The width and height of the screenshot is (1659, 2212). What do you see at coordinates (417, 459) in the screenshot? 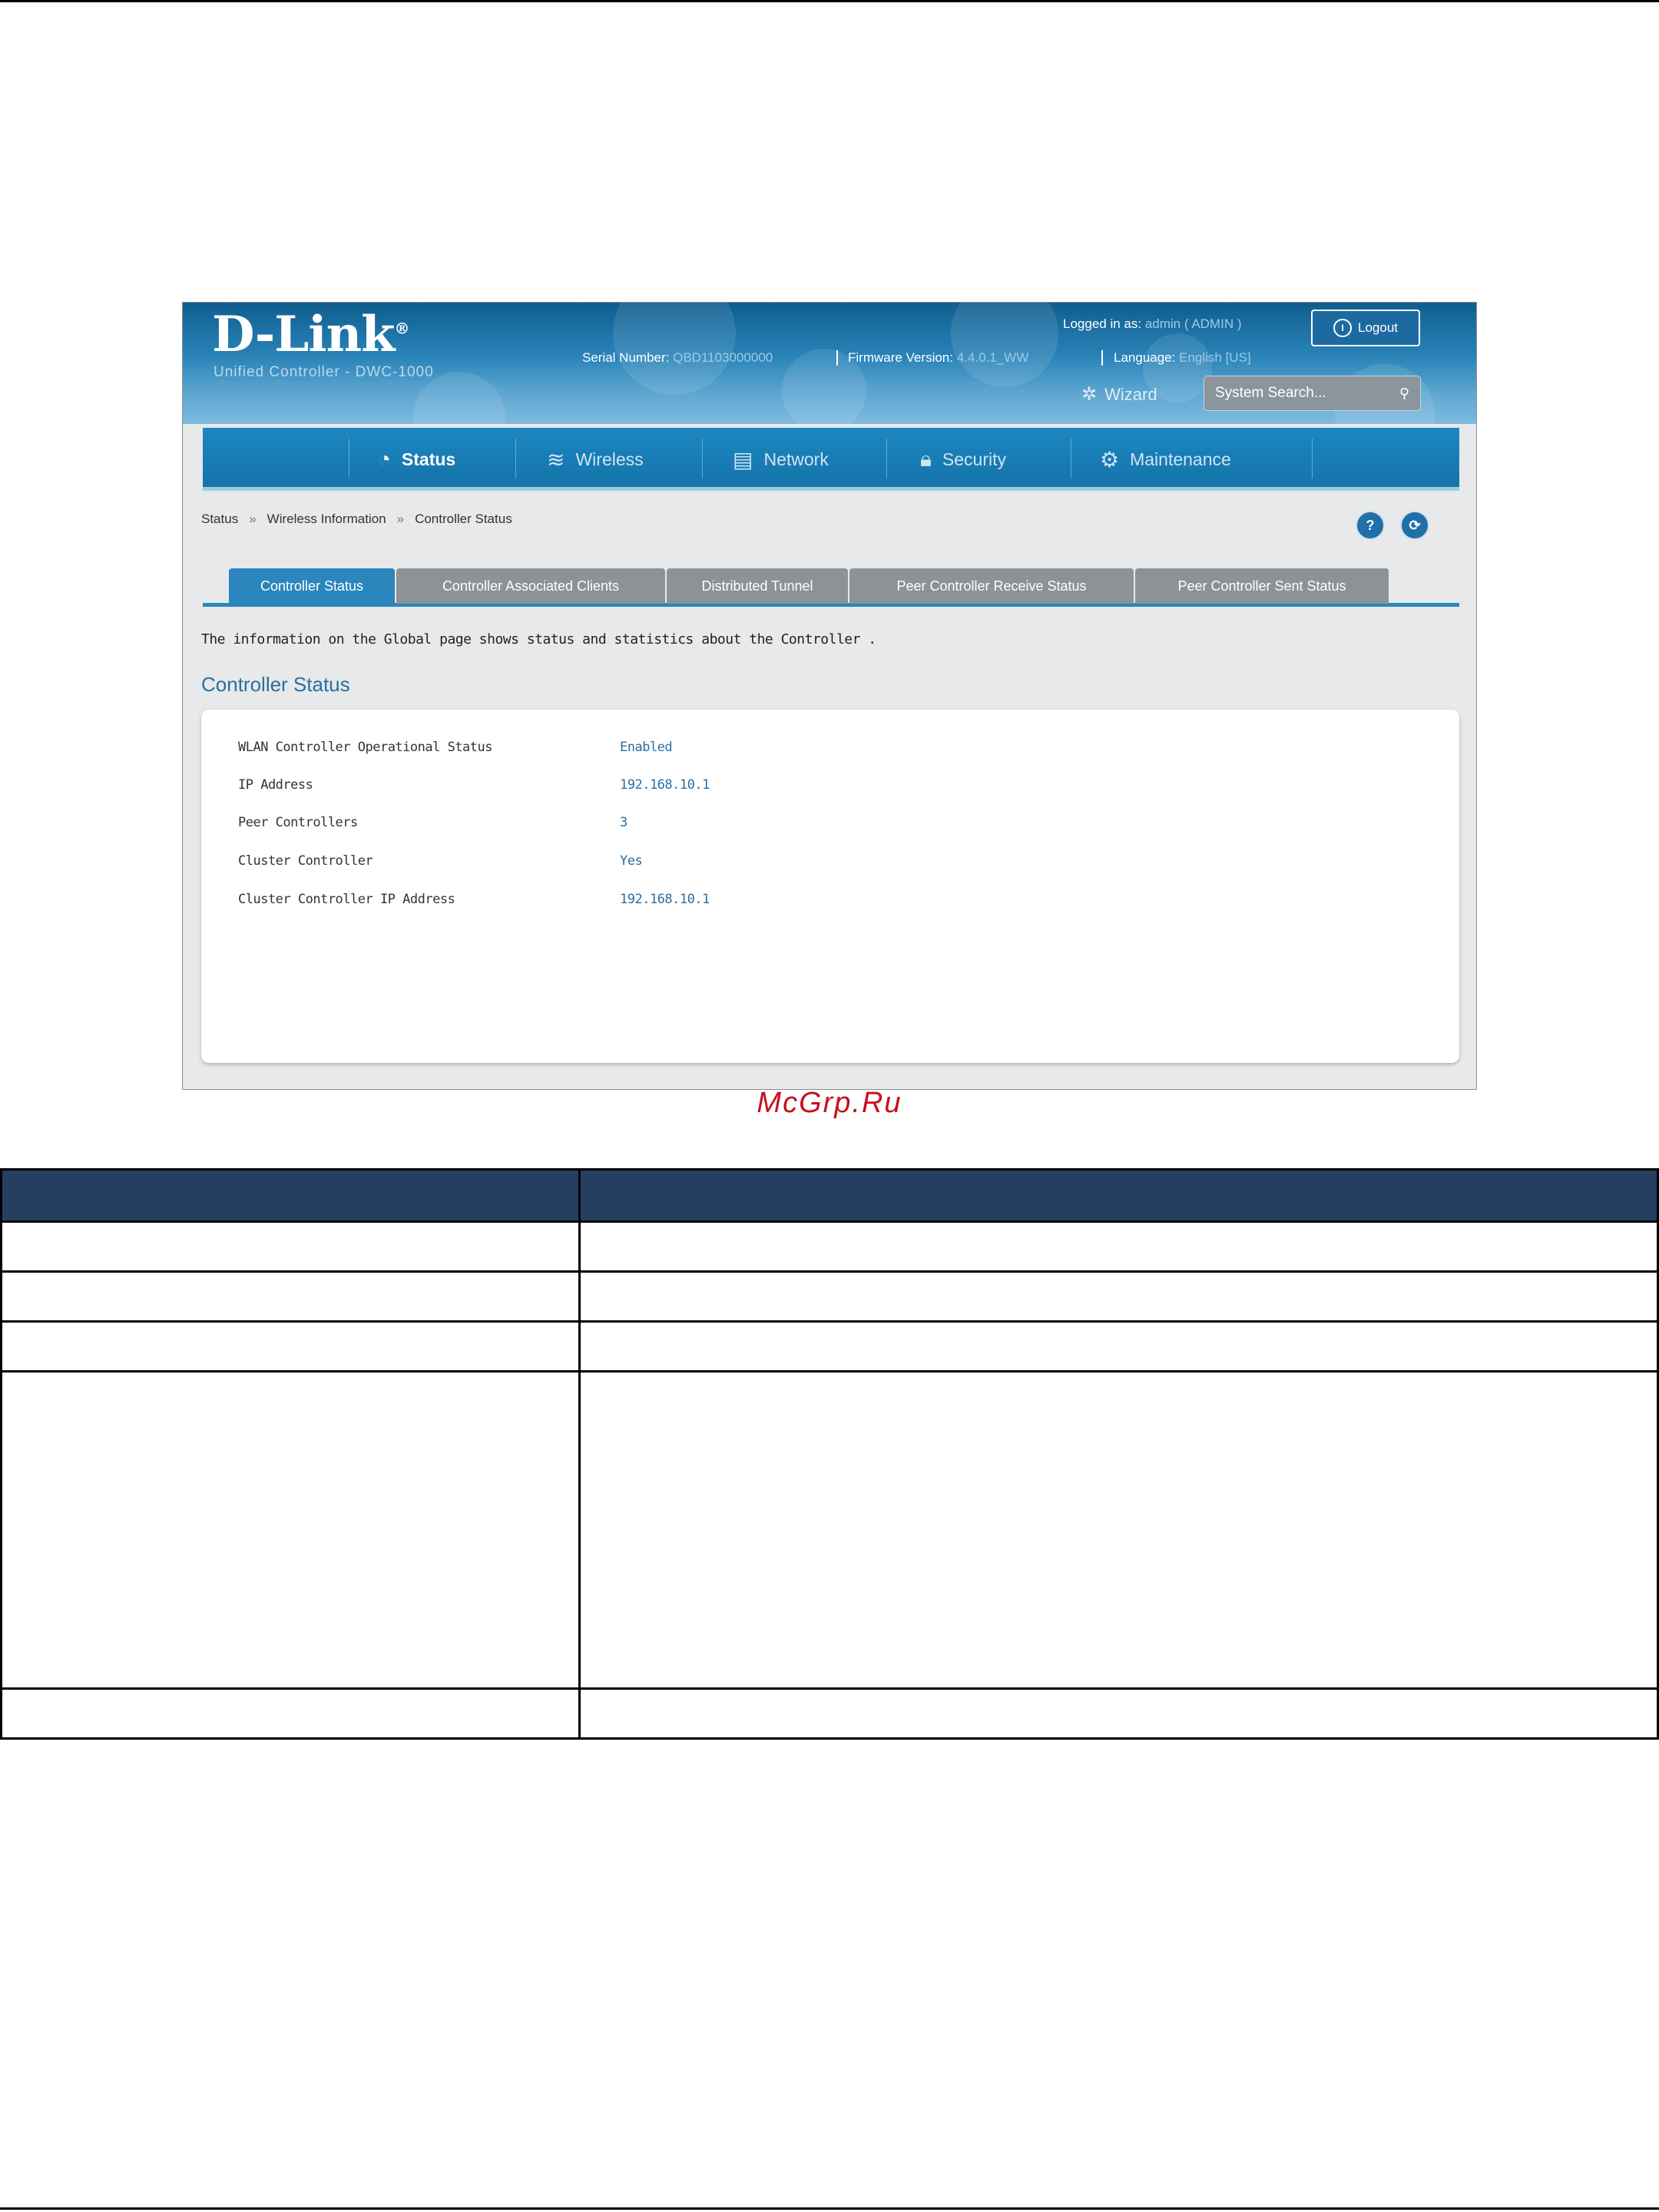
I see `nav-item-status: ◔ Status` at bounding box center [417, 459].